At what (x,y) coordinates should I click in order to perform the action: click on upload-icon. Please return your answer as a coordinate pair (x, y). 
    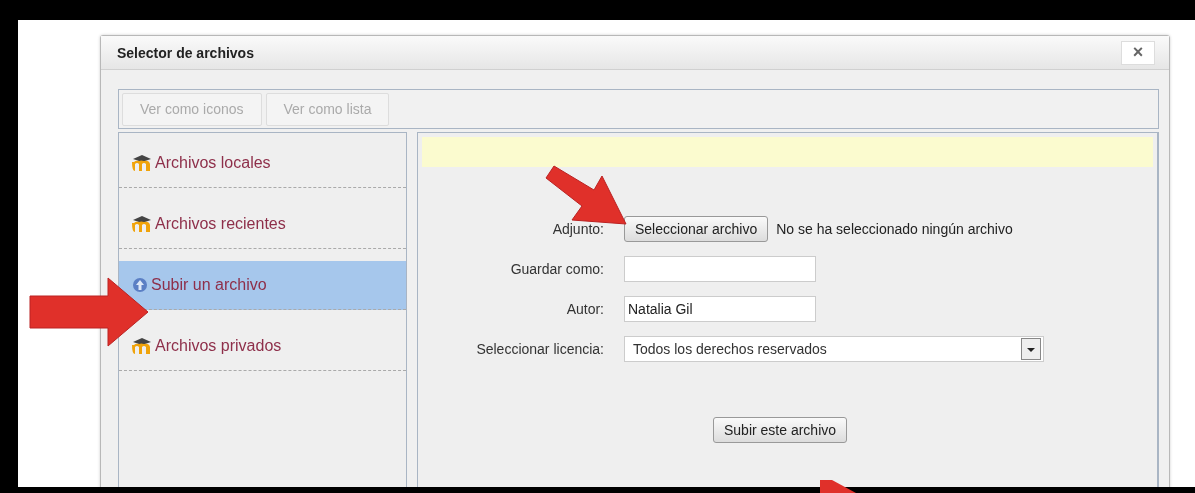
    Looking at the image, I should click on (140, 285).